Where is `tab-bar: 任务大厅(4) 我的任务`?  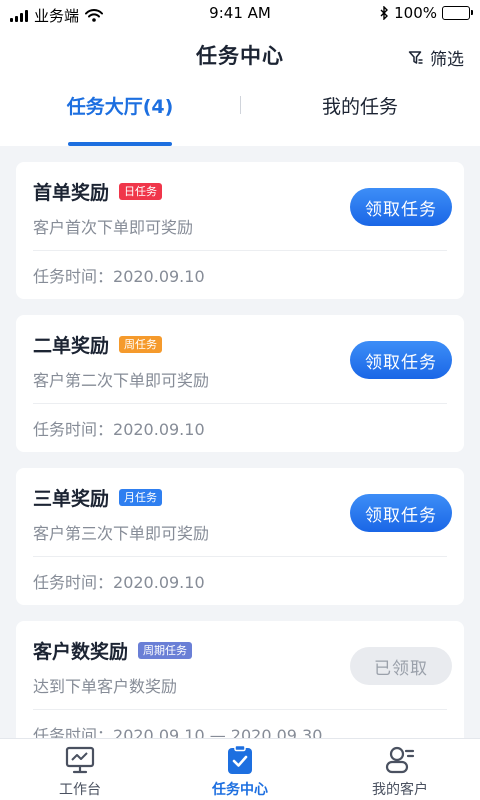
tab-bar: 任务大厅(4) 我的任务 is located at coordinates (240, 114).